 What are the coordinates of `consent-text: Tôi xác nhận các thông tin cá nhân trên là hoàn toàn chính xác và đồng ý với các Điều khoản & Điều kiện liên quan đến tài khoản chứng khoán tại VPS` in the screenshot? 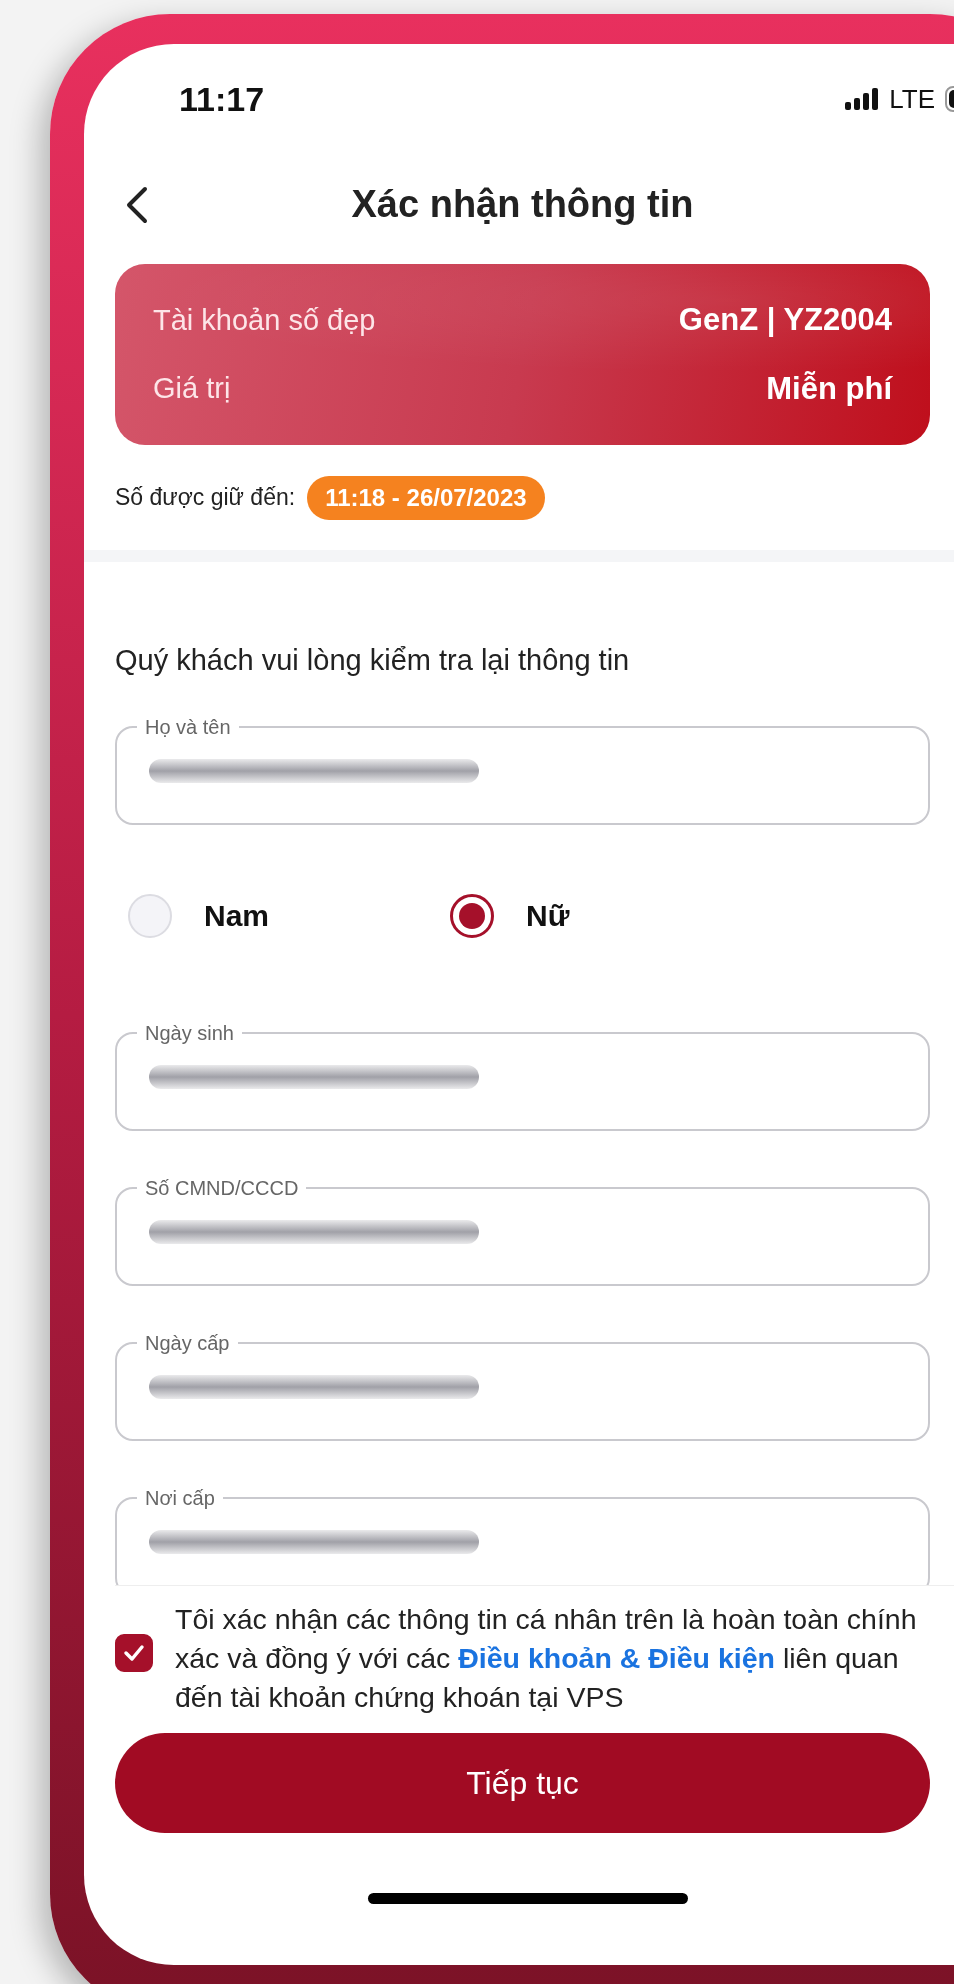 It's located at (546, 1658).